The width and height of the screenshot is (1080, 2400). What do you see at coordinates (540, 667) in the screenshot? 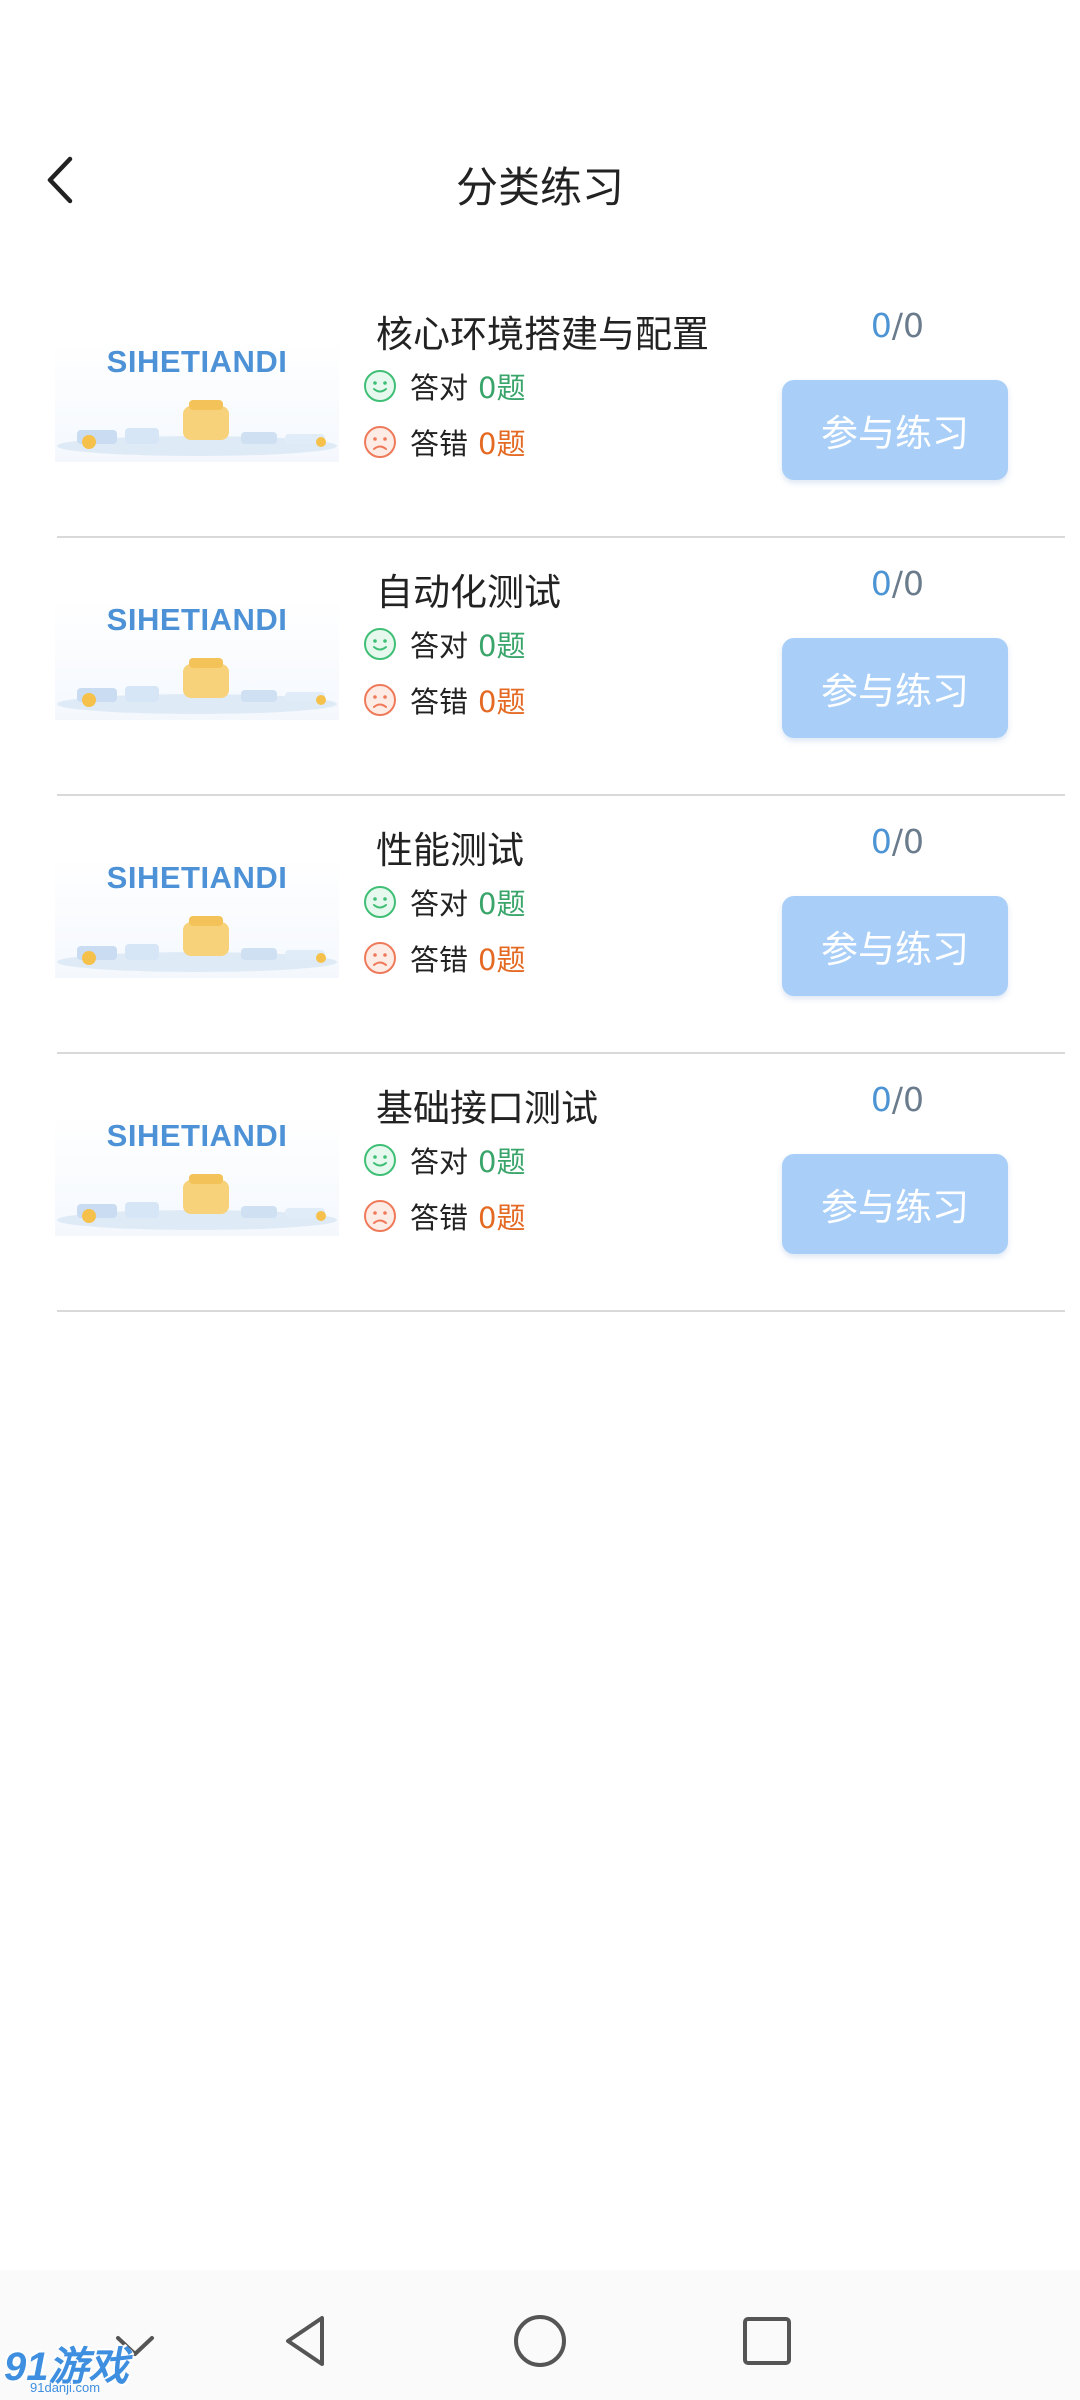
I see `category-row: SIHETIANDI 自动化测试 答对 0题 答错 0题 0/0 参与练习` at bounding box center [540, 667].